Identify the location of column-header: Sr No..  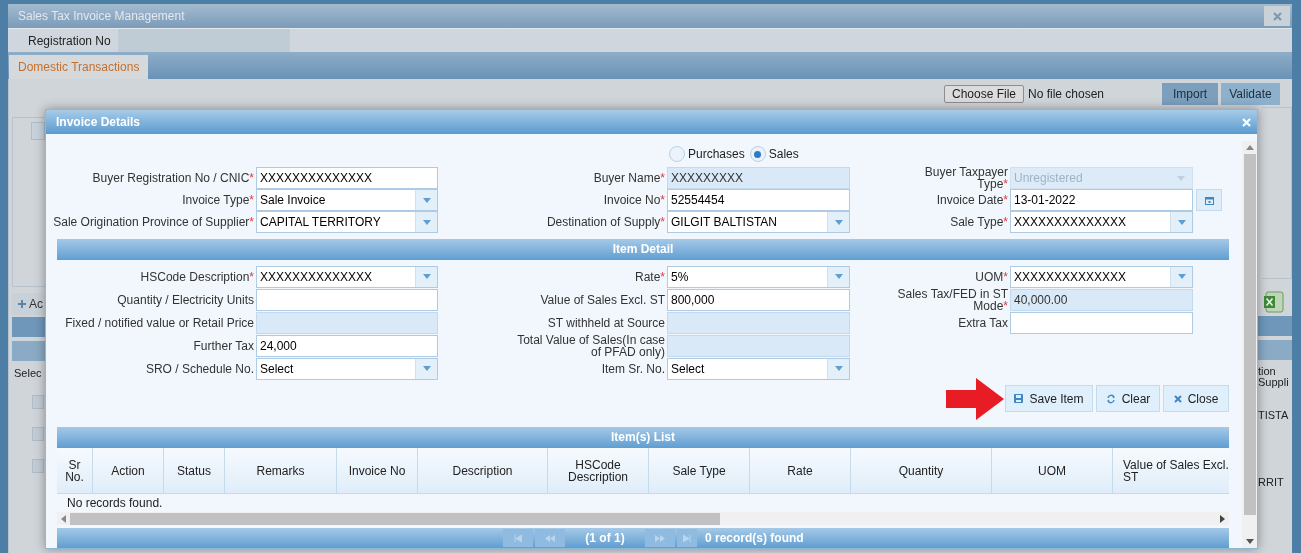
(75, 471).